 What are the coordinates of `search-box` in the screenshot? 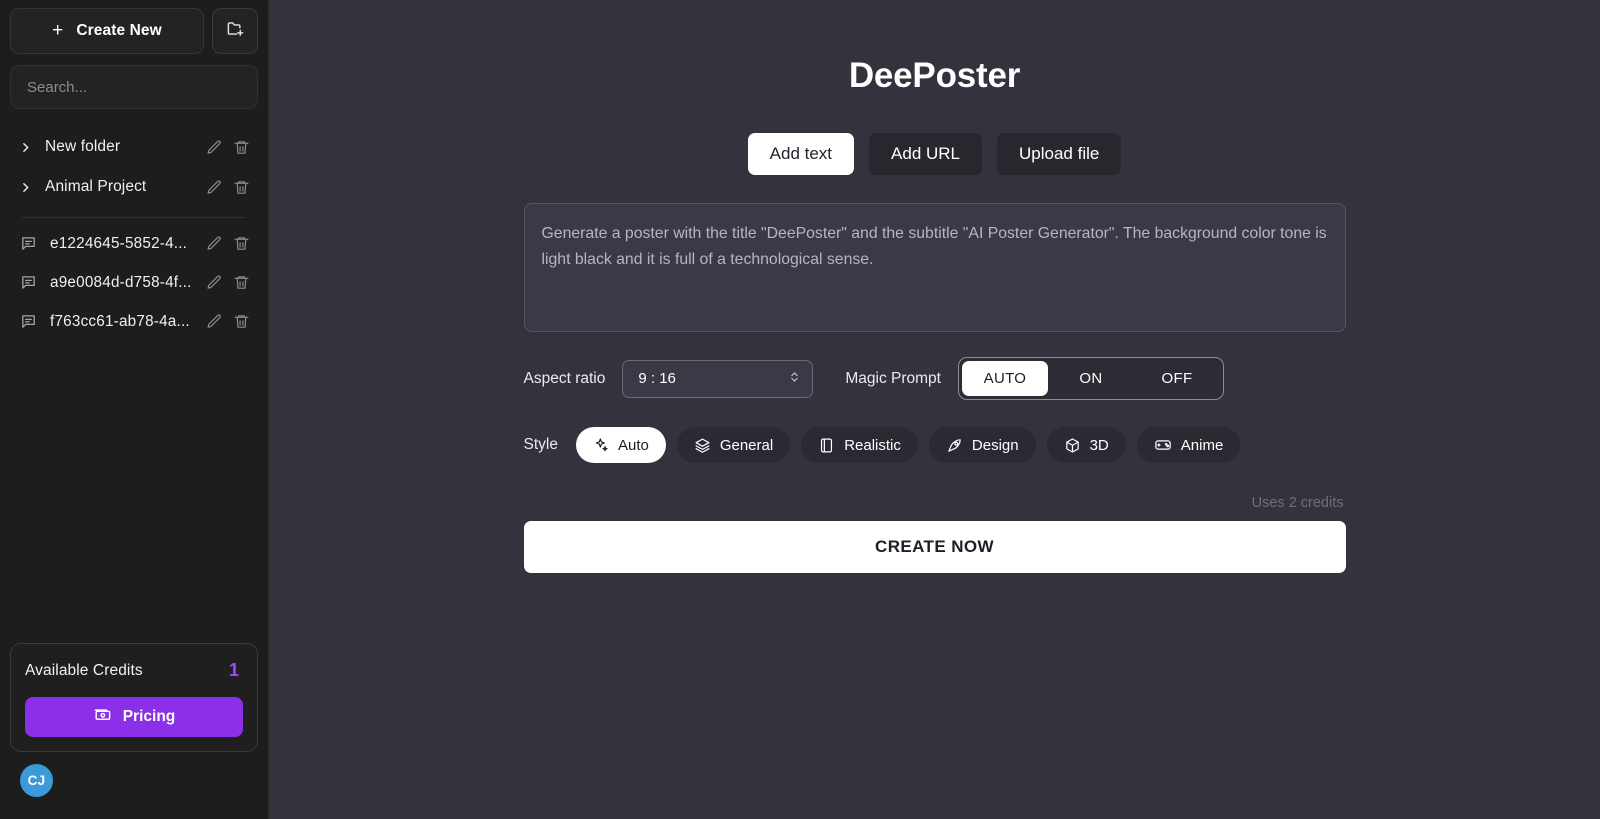 It's located at (134, 87).